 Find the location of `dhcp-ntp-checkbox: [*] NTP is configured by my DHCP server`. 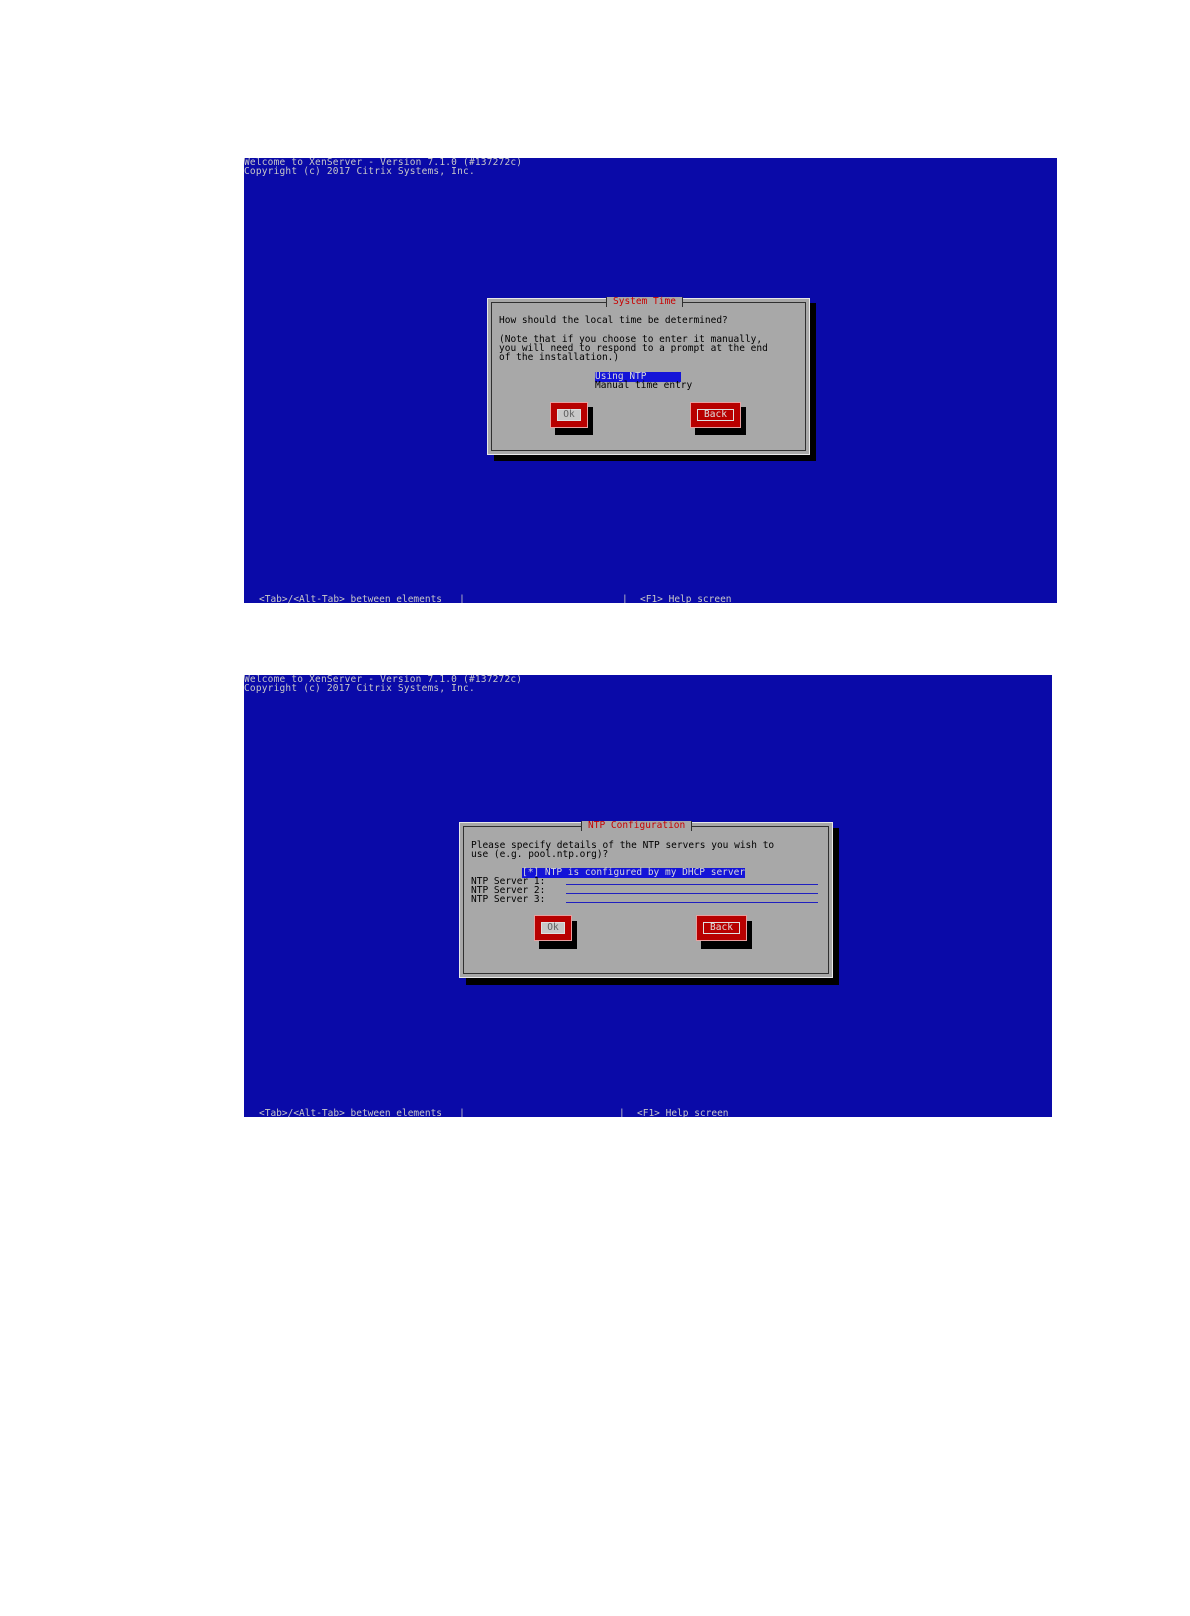

dhcp-ntp-checkbox: [*] NTP is configured by my DHCP server is located at coordinates (634, 873).